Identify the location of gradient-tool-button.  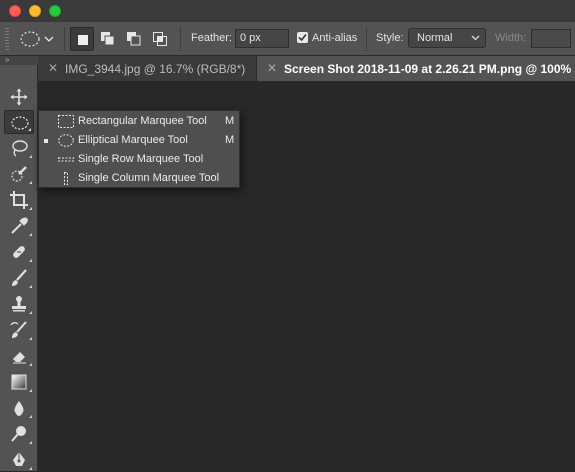
(19, 382).